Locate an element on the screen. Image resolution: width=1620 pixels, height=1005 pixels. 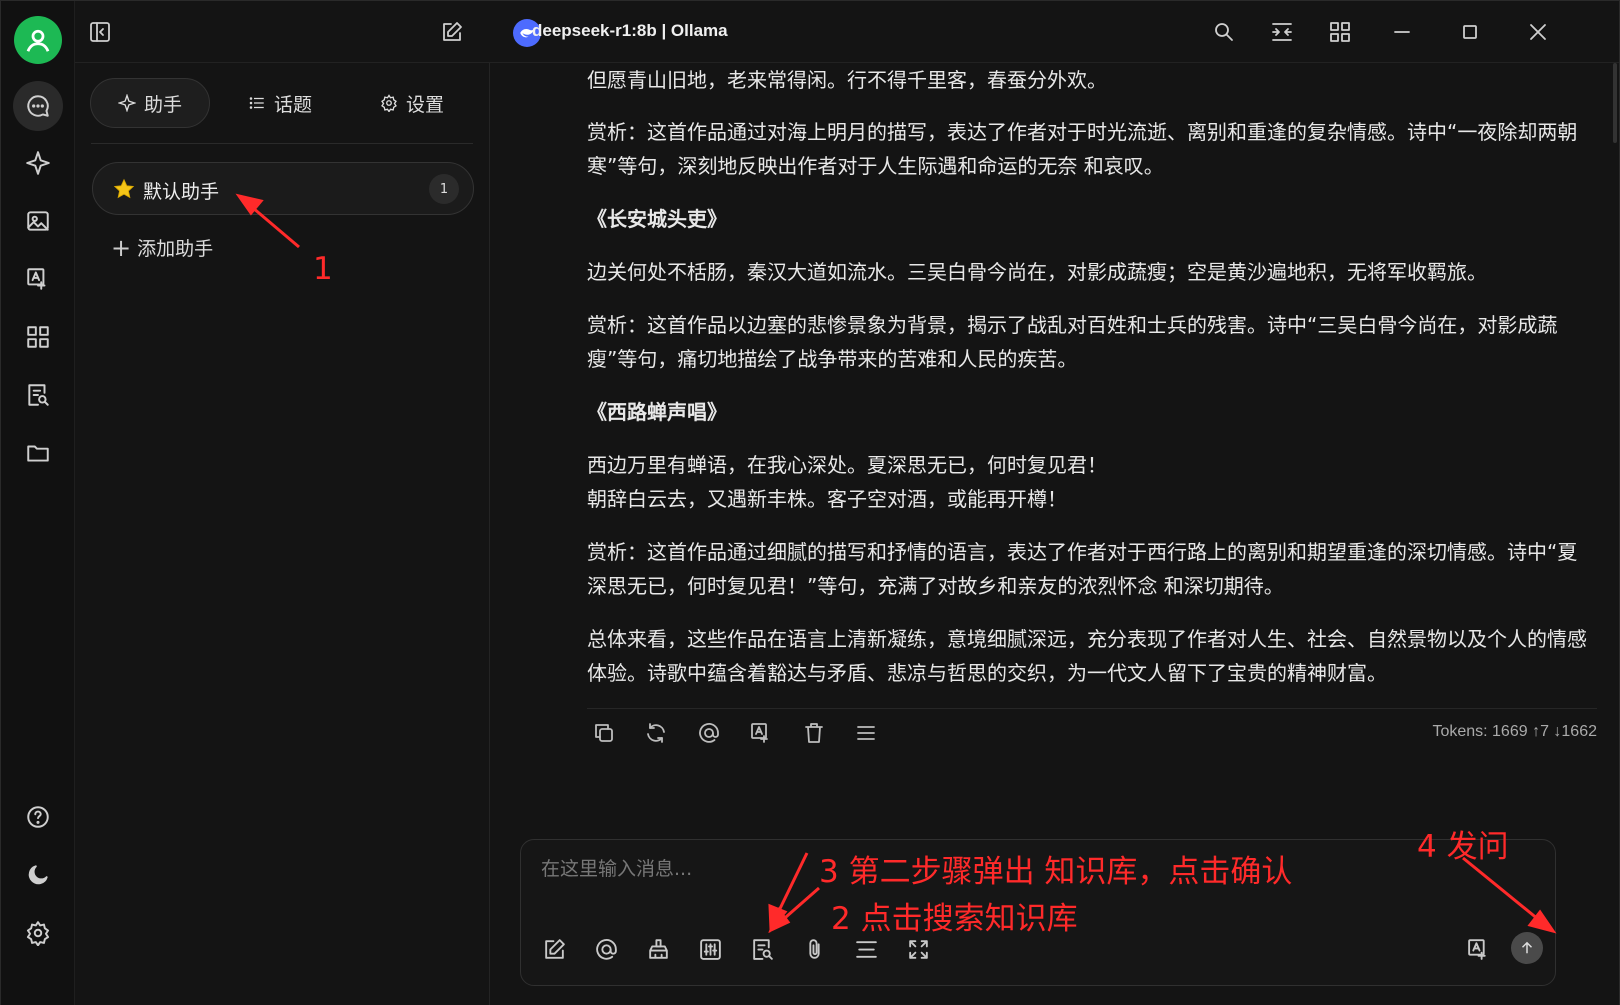
copy-button is located at coordinates (605, 734).